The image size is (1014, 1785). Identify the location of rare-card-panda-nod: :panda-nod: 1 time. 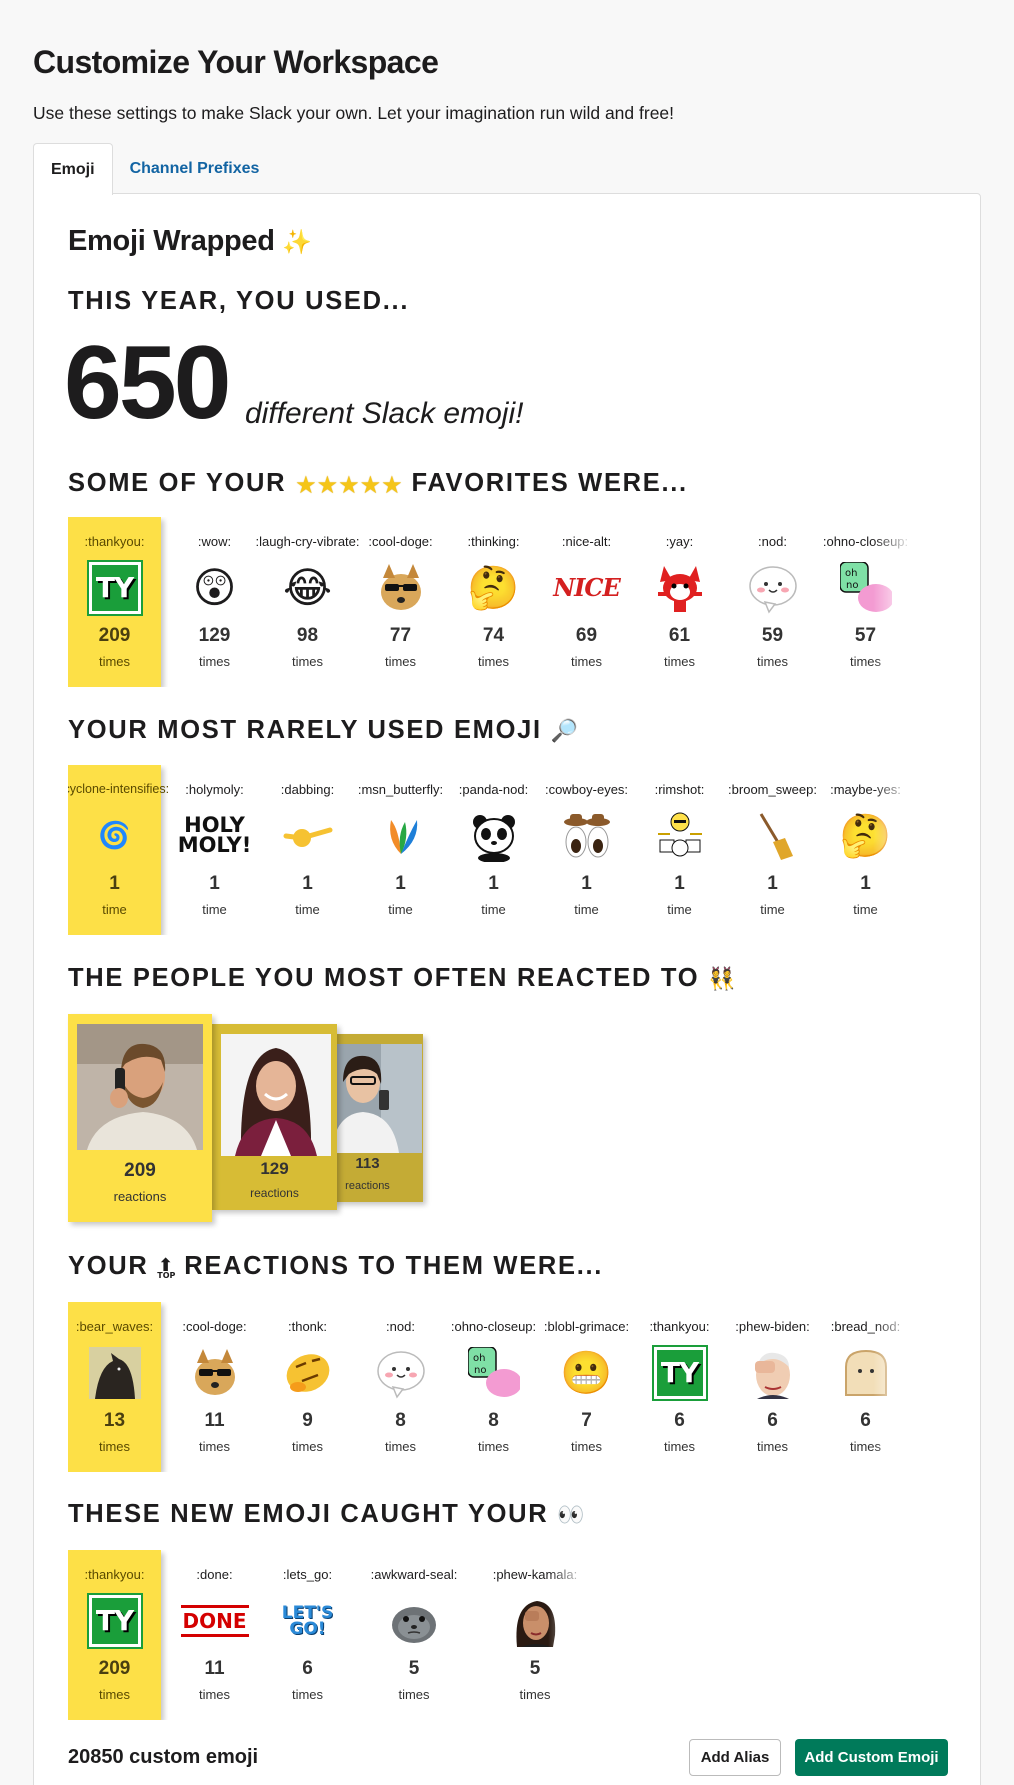
(493, 850).